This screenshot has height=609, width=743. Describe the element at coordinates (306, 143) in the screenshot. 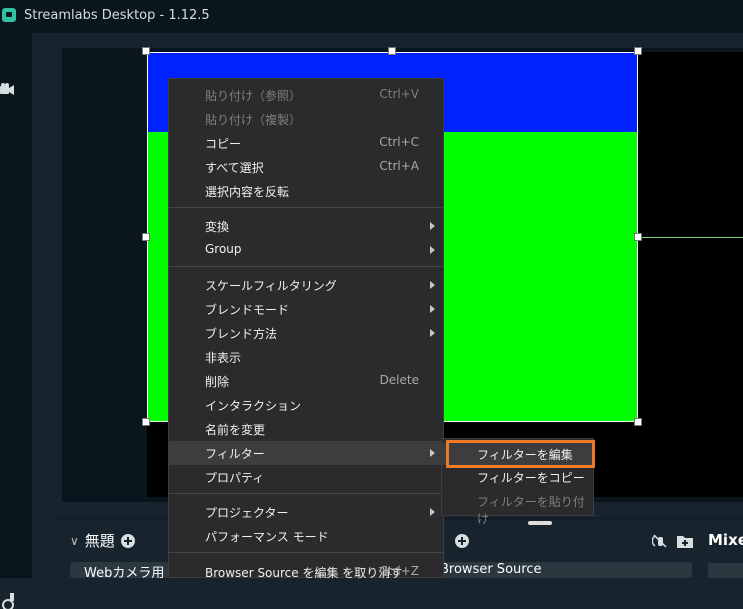

I see `menu-item-copy: コピー Ctrl+C` at that location.